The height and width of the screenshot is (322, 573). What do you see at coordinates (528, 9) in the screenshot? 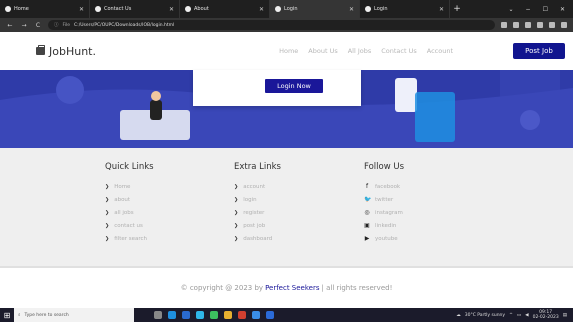
I see `minimize-icon: −` at bounding box center [528, 9].